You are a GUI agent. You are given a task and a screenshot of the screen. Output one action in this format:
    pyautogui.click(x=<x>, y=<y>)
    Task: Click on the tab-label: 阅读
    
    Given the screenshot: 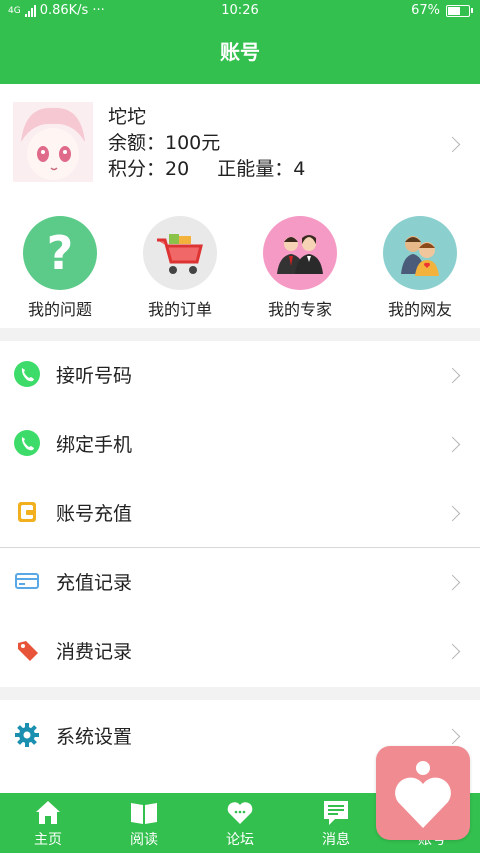 What is the action you would take?
    pyautogui.click(x=144, y=840)
    